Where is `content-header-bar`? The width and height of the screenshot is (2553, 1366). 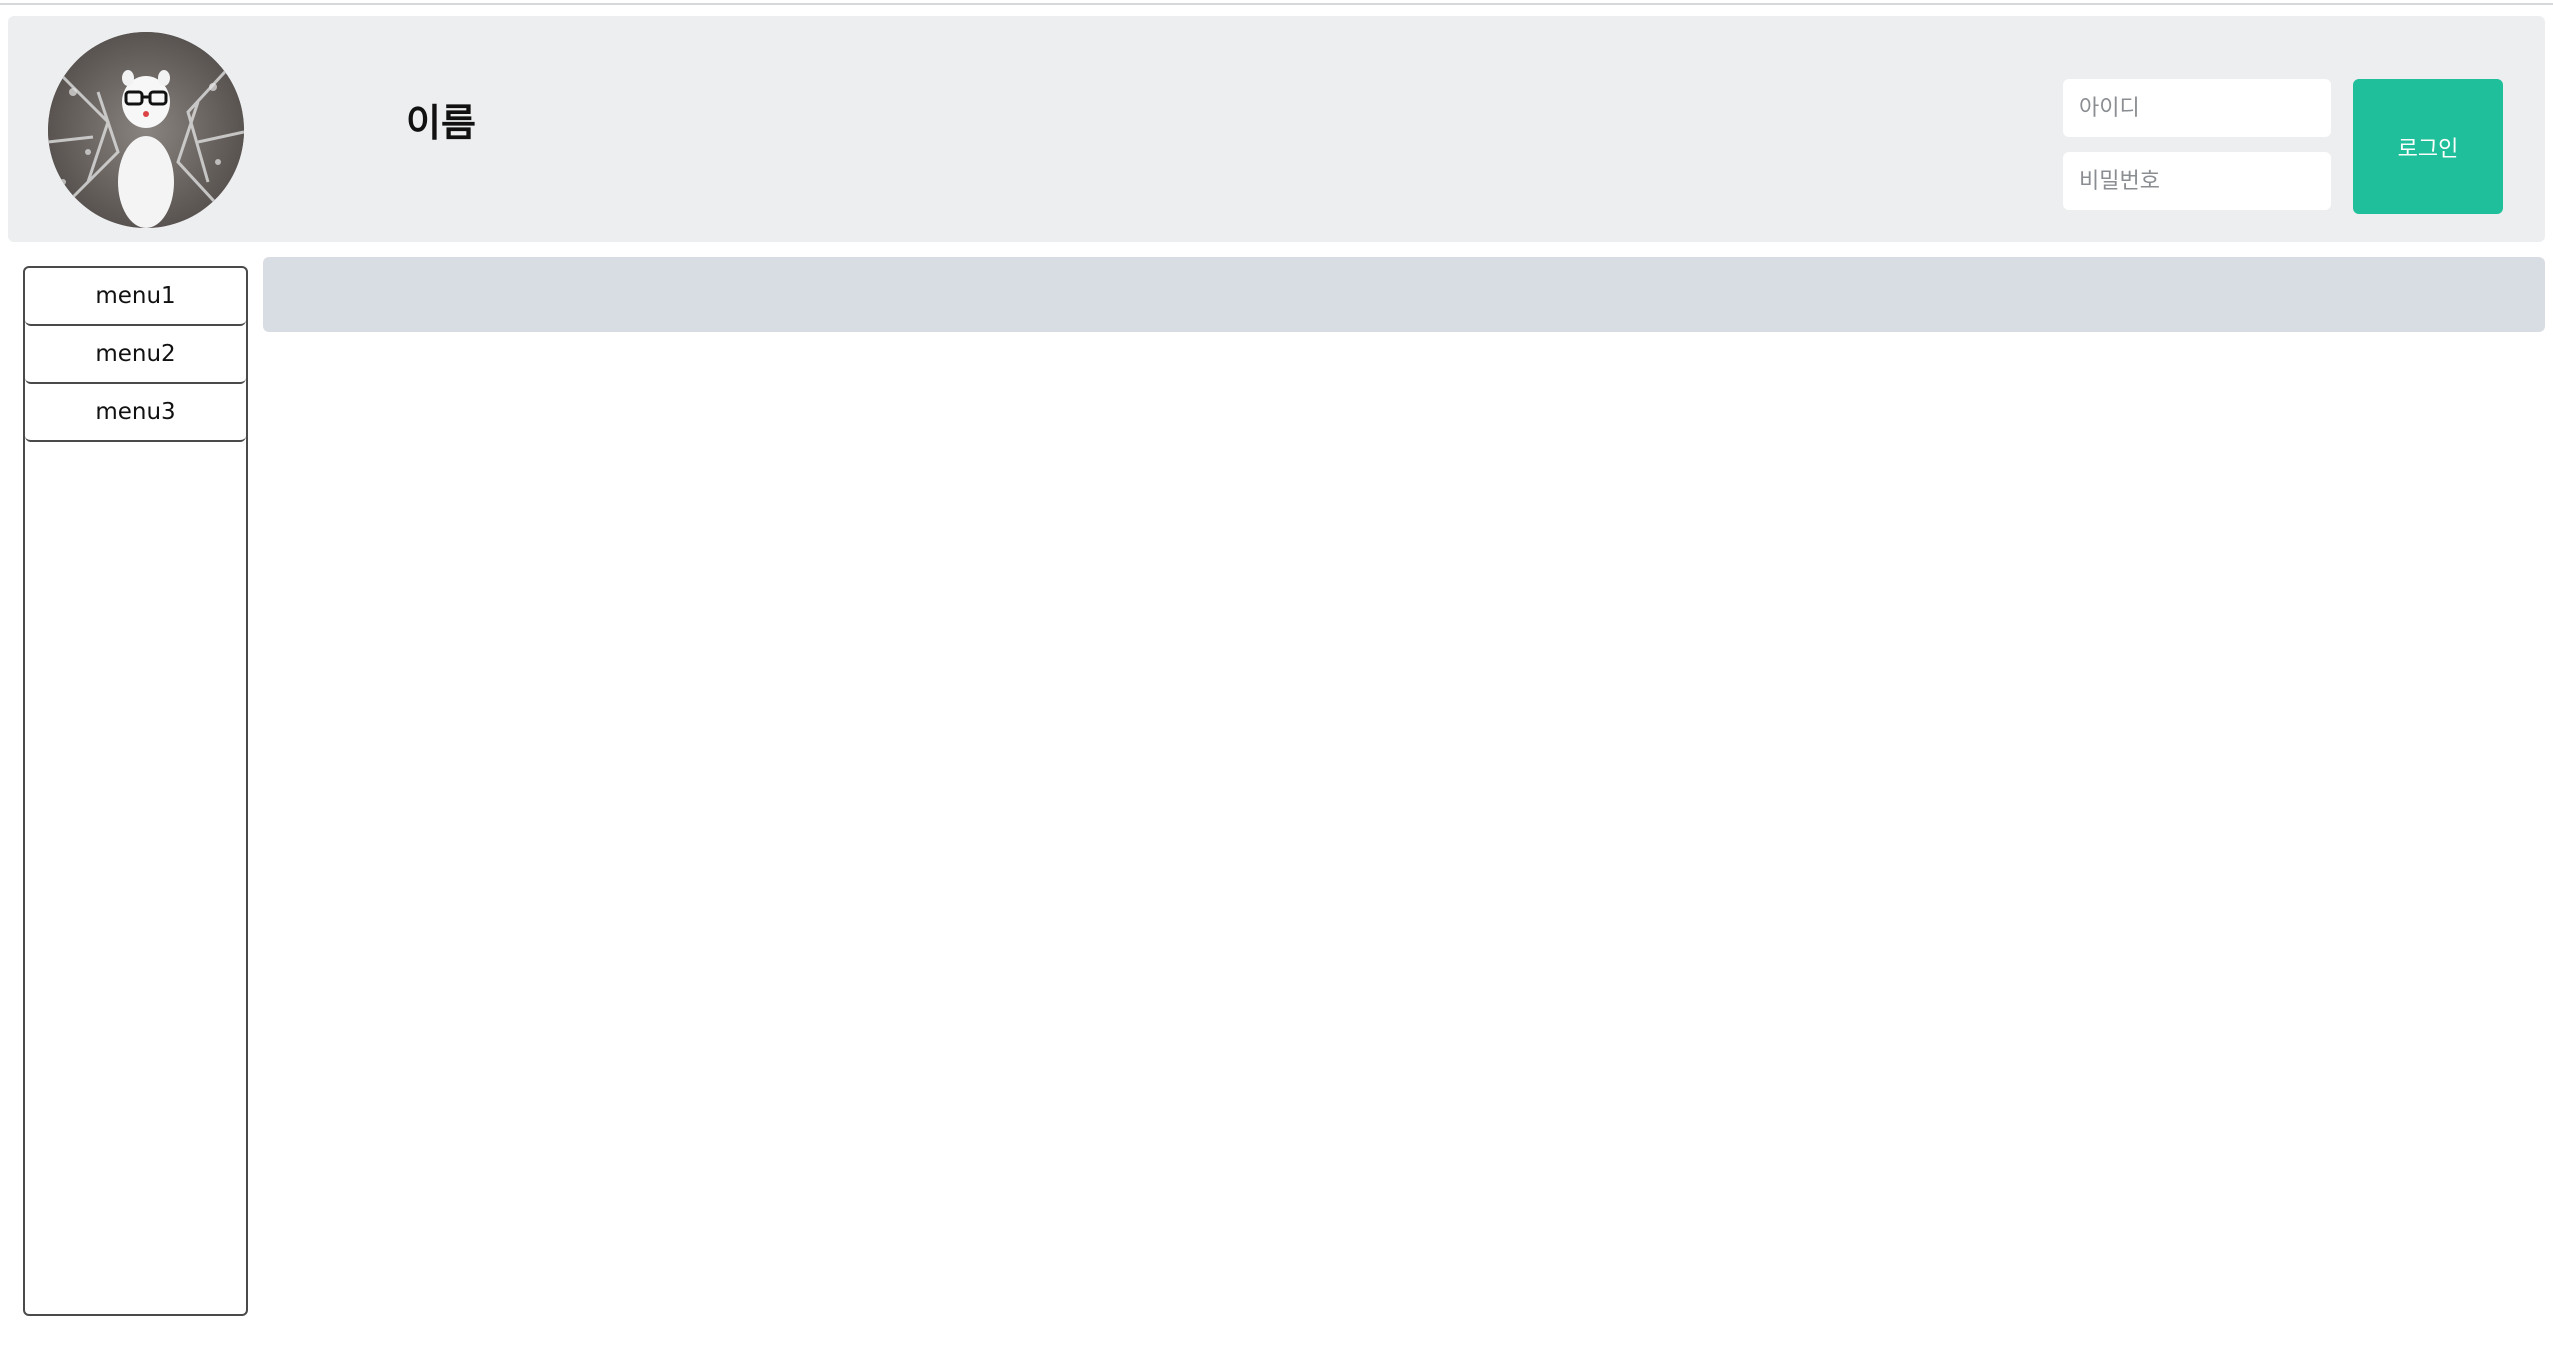 content-header-bar is located at coordinates (1404, 294).